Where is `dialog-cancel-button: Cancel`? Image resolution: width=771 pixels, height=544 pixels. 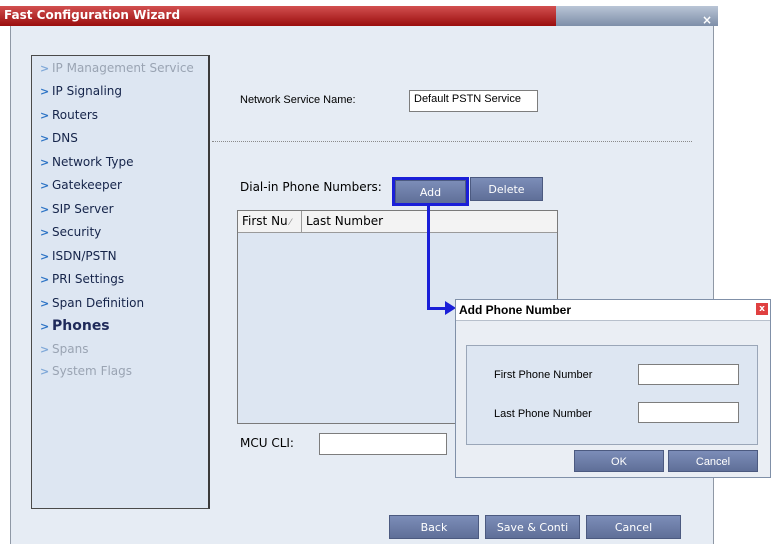
dialog-cancel-button: Cancel is located at coordinates (713, 461).